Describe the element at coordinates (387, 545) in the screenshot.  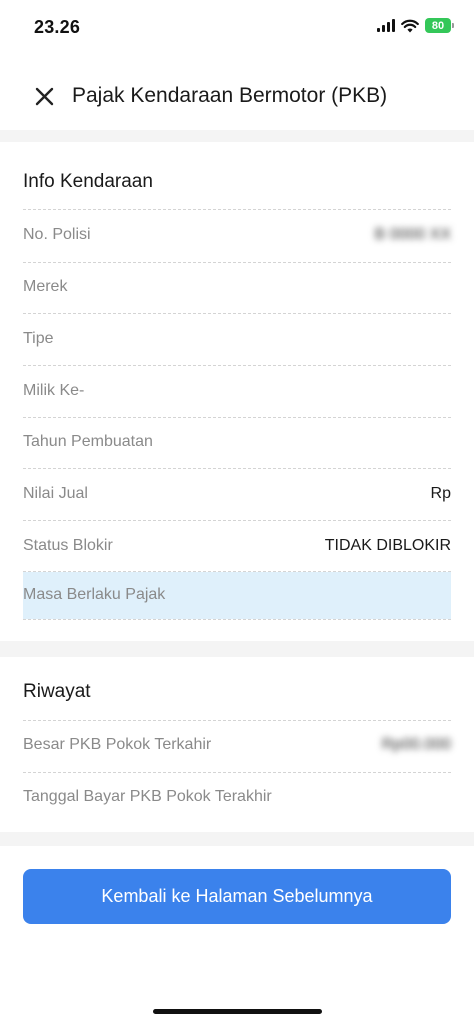
I see `status-blokir-value: TIDAK DIBLOKIR` at that location.